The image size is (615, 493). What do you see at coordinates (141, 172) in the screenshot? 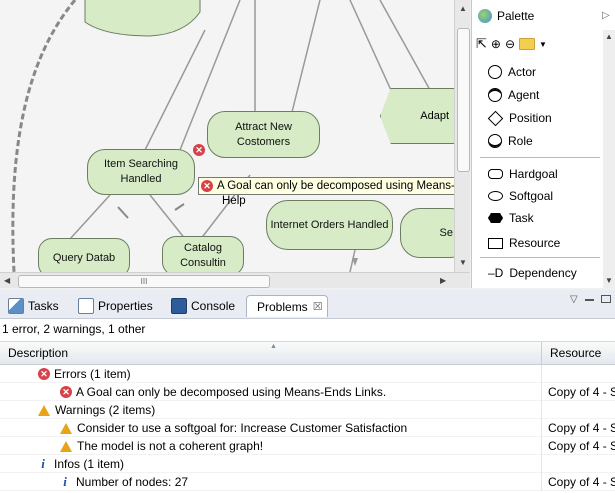
I see `goal-item-searching-handled: Item Searching Handled` at bounding box center [141, 172].